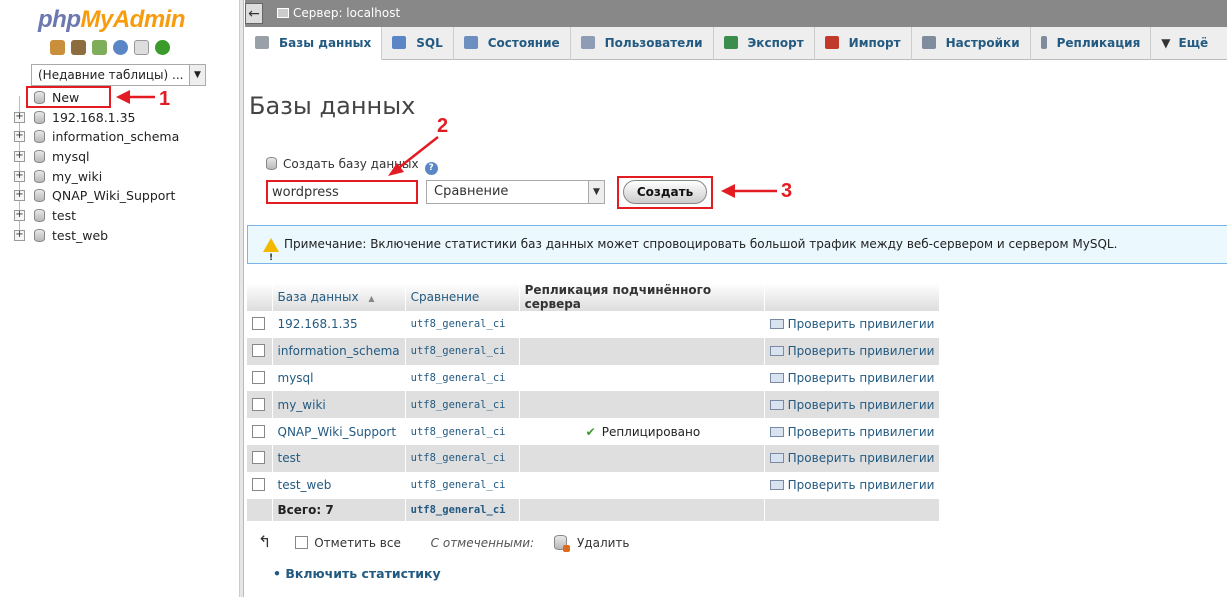  I want to click on collation-select: Сравнение ▼, so click(515, 192).